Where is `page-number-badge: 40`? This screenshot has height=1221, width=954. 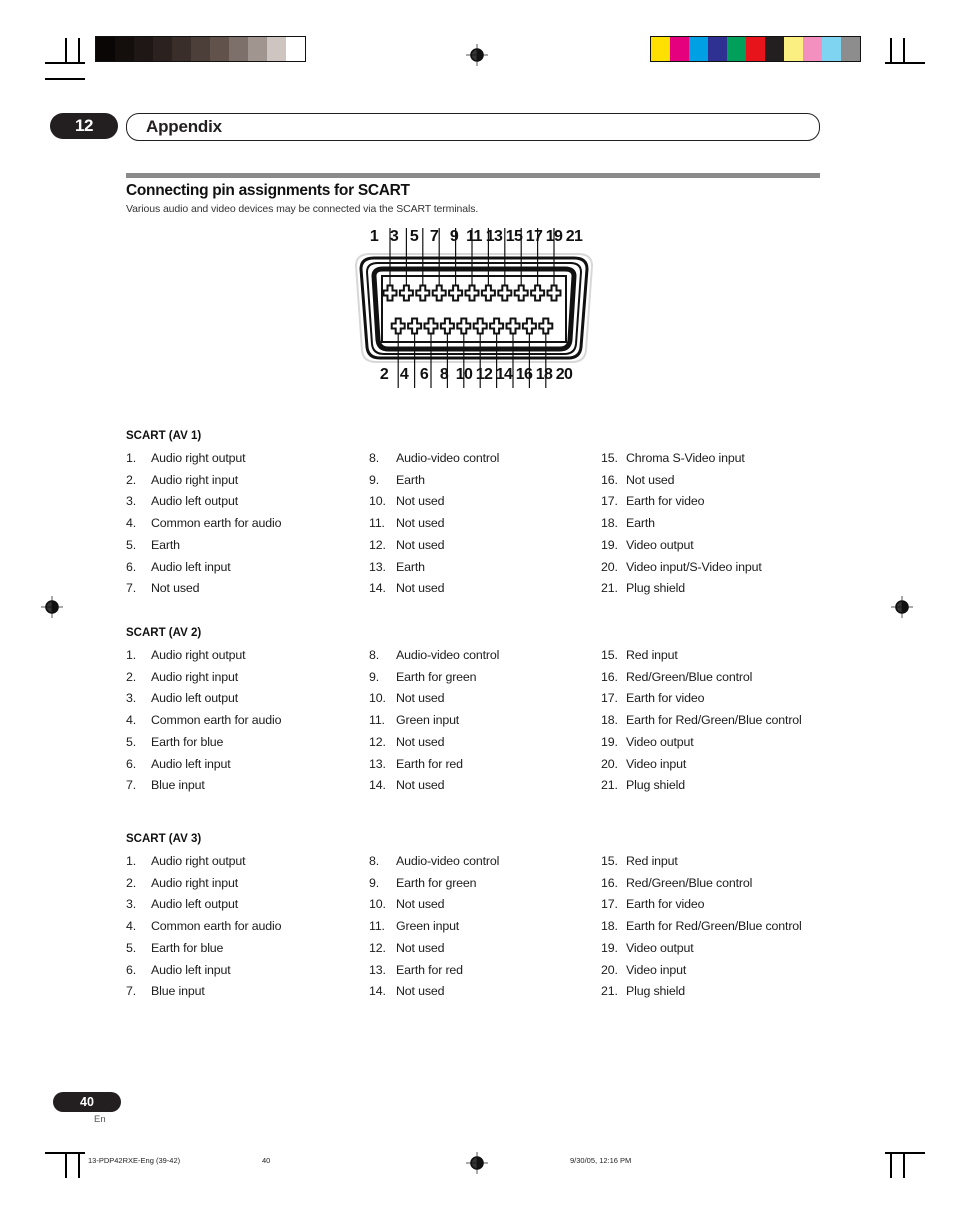
page-number-badge: 40 is located at coordinates (87, 1102).